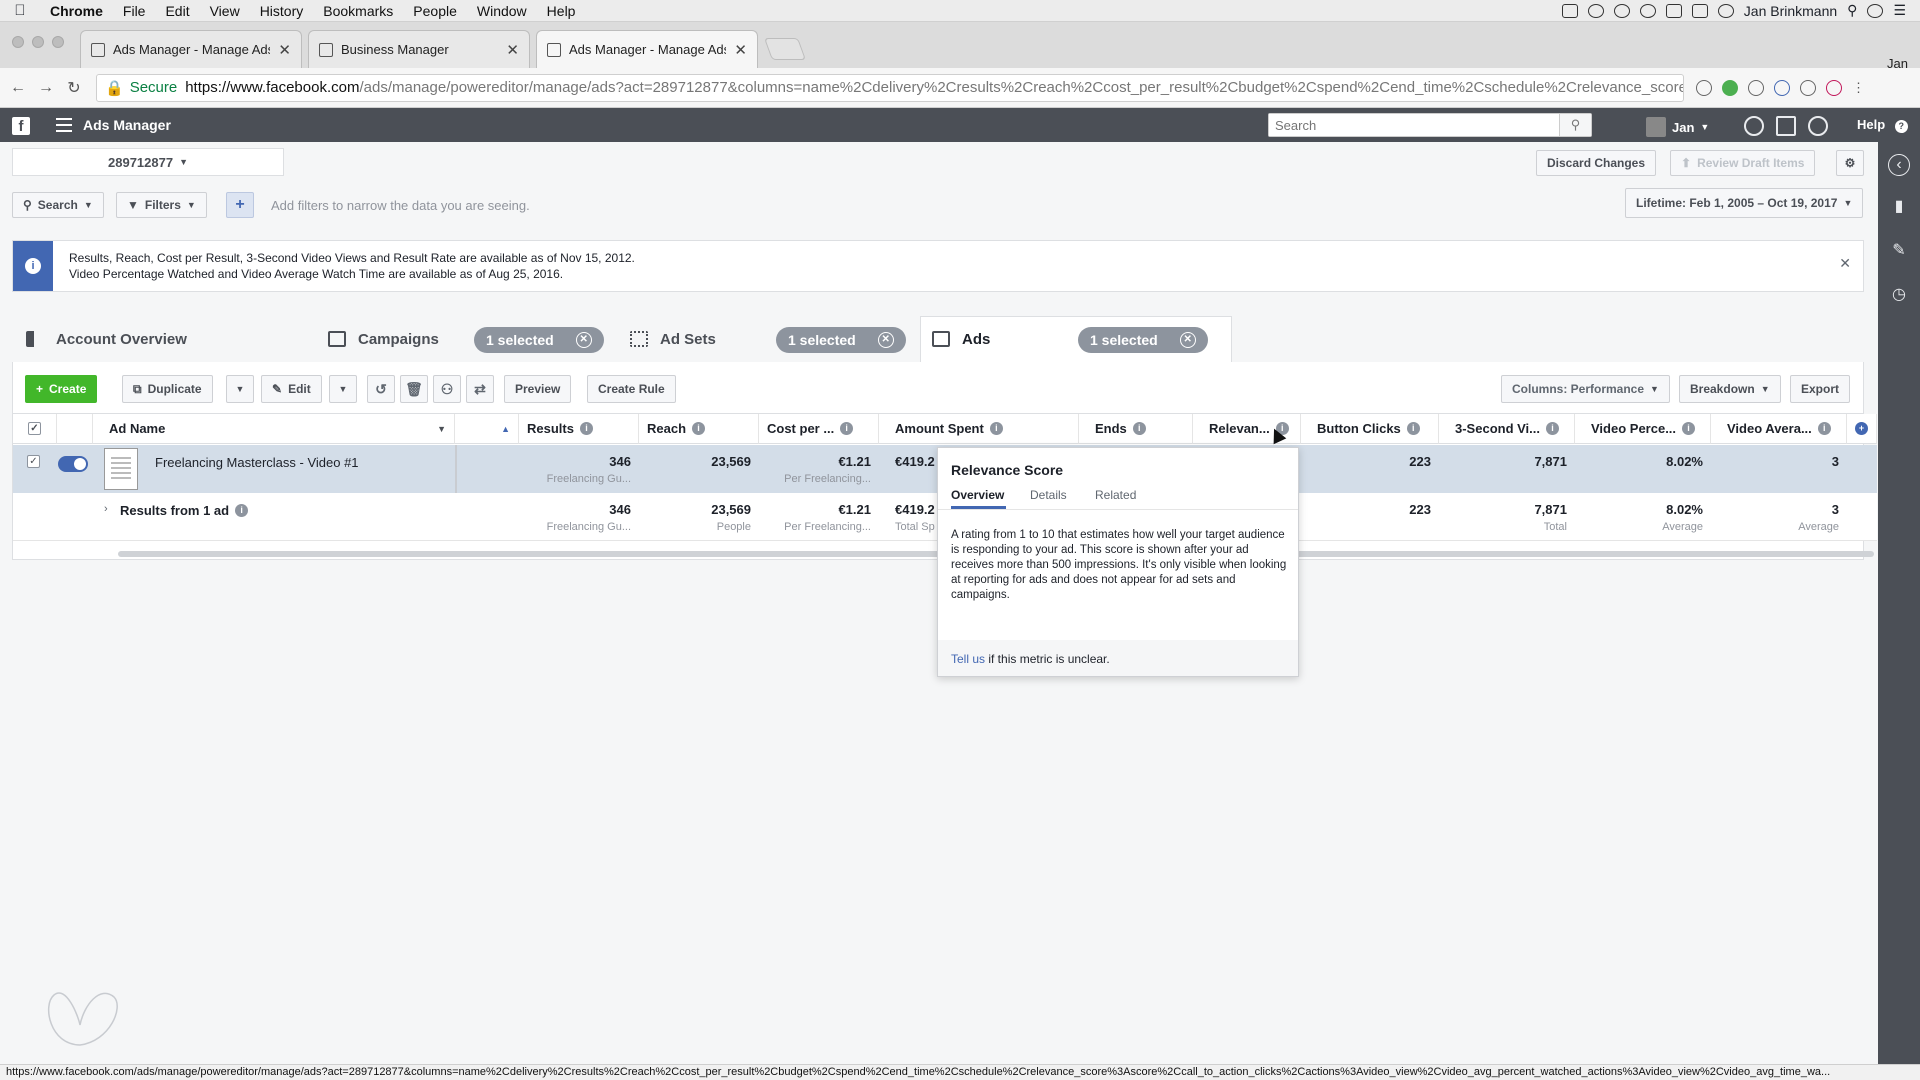 The height and width of the screenshot is (1080, 1920). What do you see at coordinates (381, 389) in the screenshot?
I see `undo-icon: ↺` at bounding box center [381, 389].